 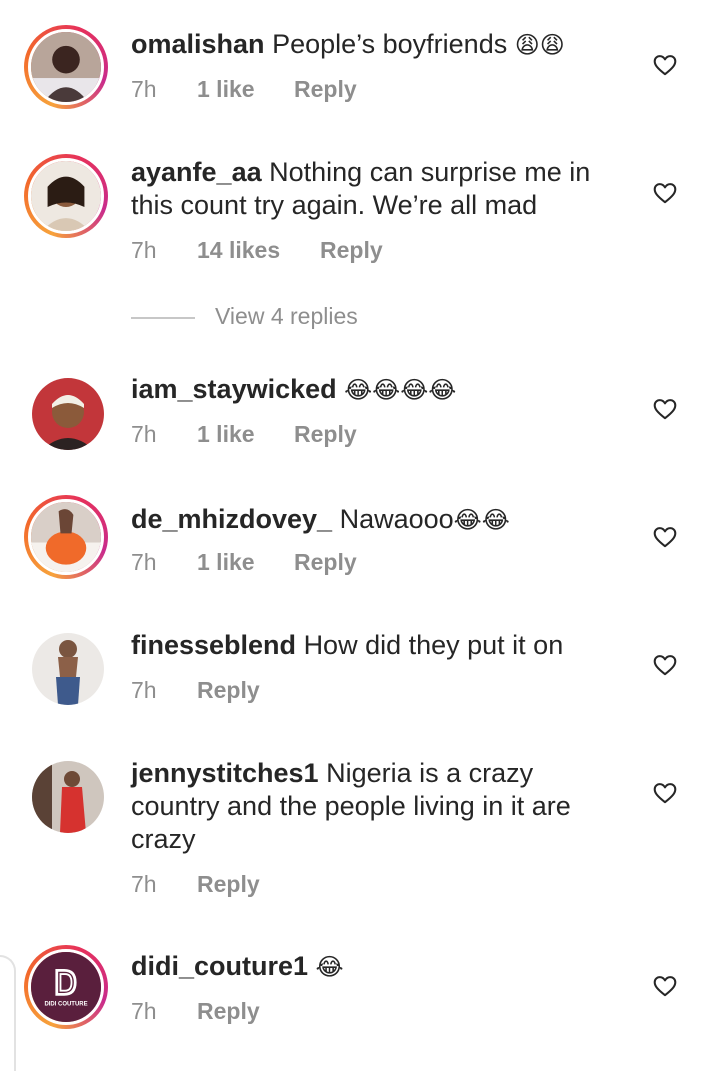 I want to click on comment-body: omalishan People’s boyfriends 😩😩, so click(x=366, y=45).